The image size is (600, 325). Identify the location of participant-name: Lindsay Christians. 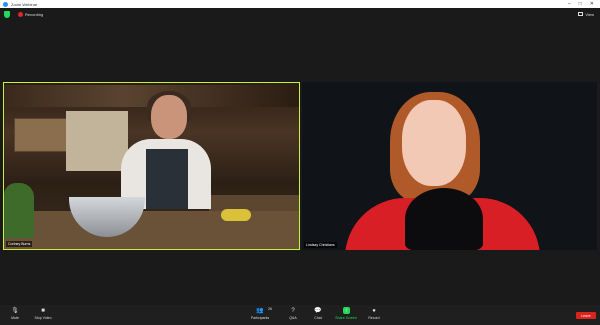
(320, 245).